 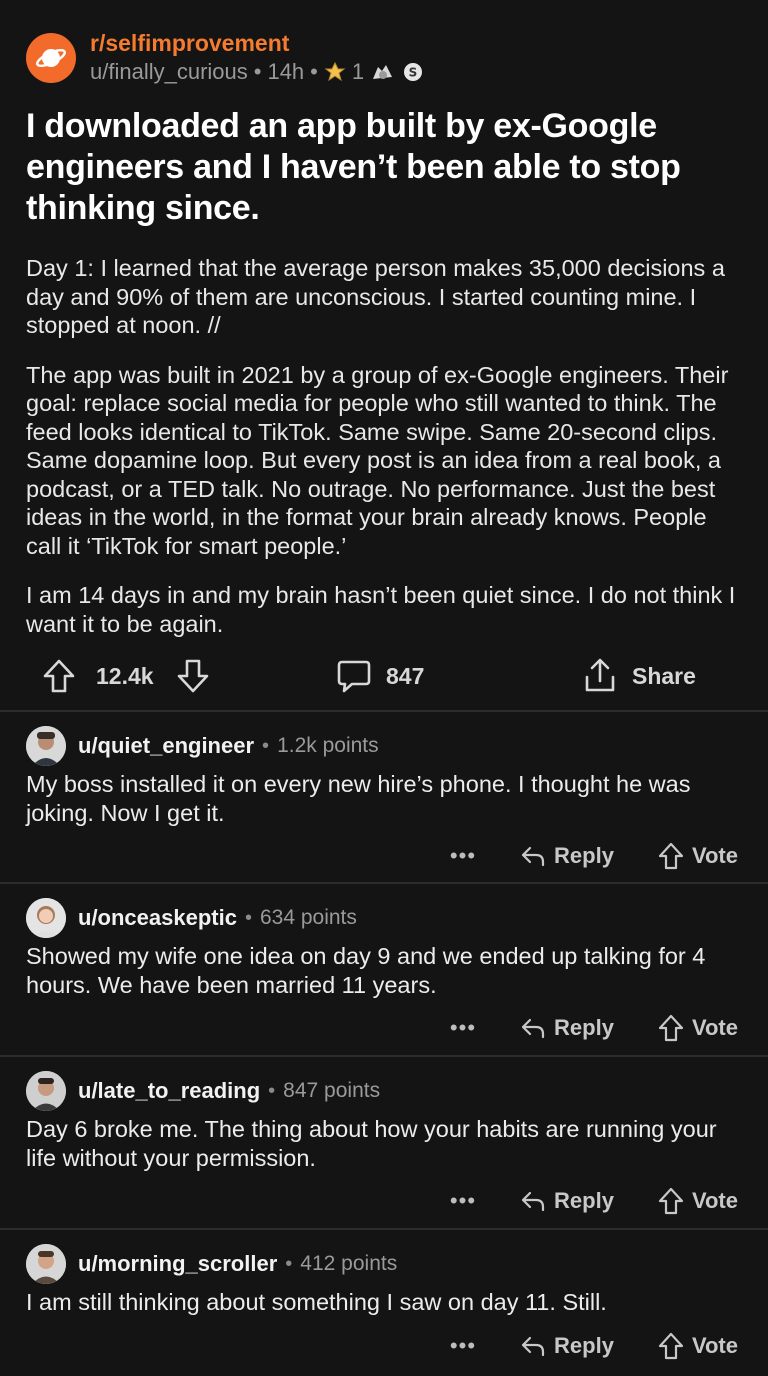 I want to click on share-button: Share, so click(x=639, y=676).